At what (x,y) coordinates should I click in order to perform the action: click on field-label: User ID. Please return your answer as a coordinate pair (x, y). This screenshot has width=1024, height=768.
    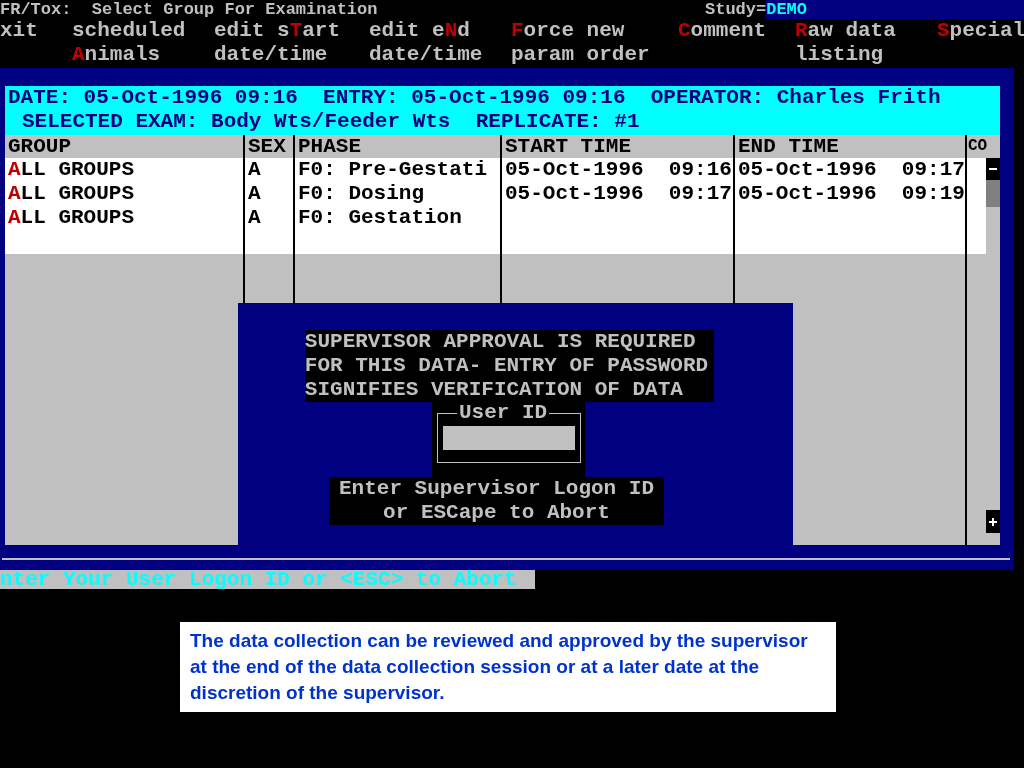
    Looking at the image, I should click on (503, 413).